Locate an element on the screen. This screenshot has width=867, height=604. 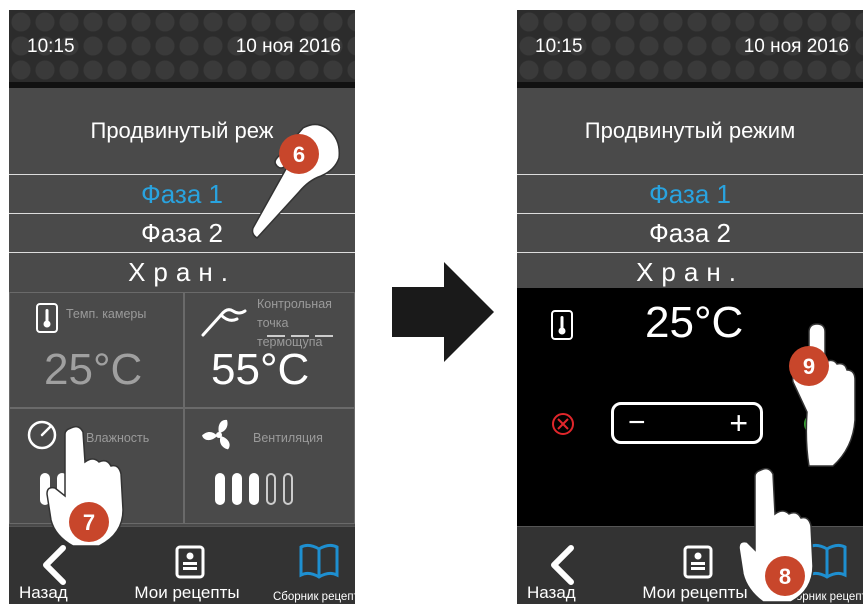
increment-button: + is located at coordinates (738, 423).